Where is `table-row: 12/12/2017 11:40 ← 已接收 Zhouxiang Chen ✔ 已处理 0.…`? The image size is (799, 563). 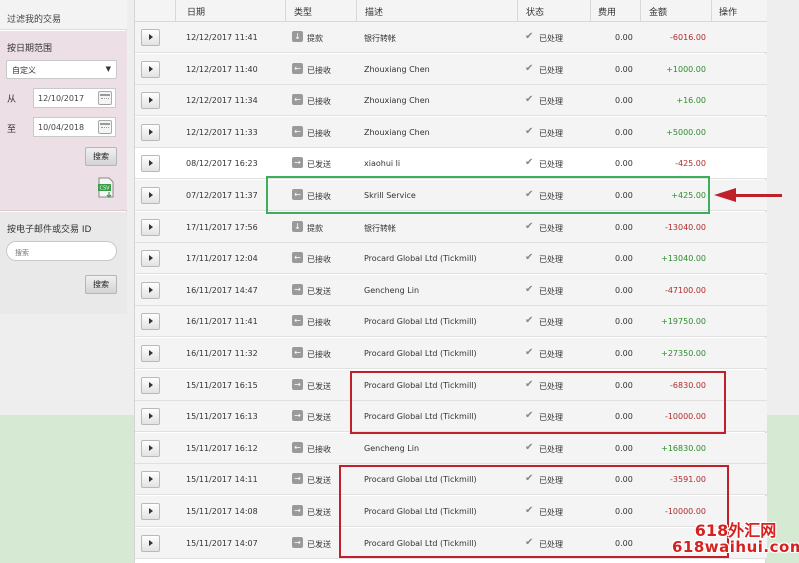
table-row: 12/12/2017 11:40 ← 已接收 Zhouxiang Chen ✔ 已处理 0.… is located at coordinates (451, 69).